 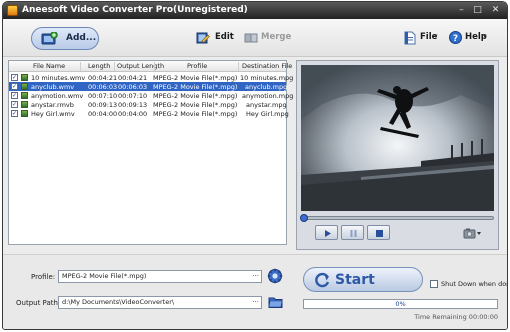 I want to click on app-logo-icon, so click(x=12, y=10).